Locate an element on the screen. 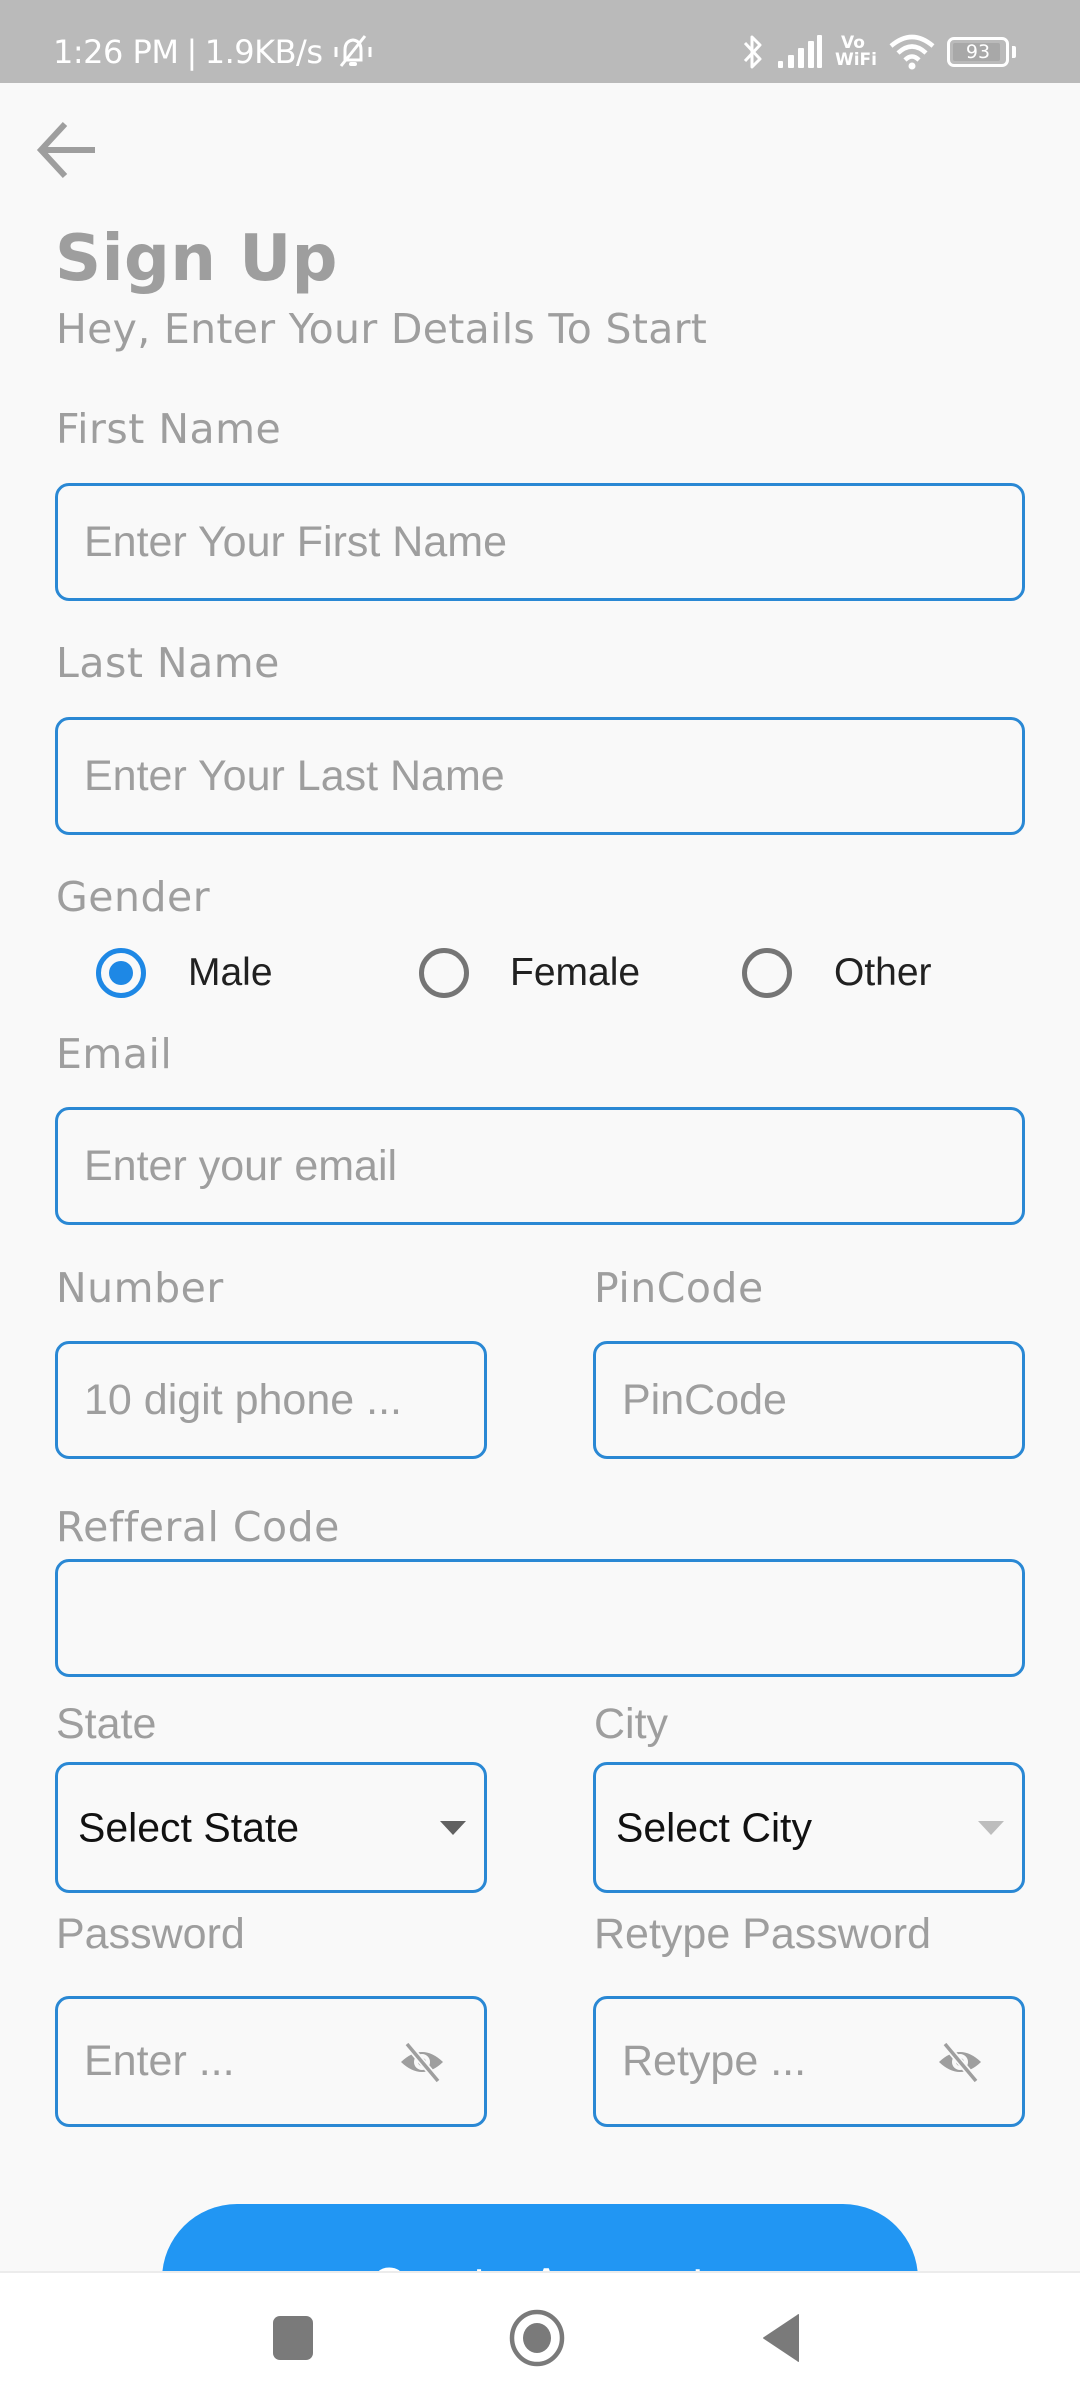 This screenshot has width=1080, height=2400. bell-off-icon is located at coordinates (353, 52).